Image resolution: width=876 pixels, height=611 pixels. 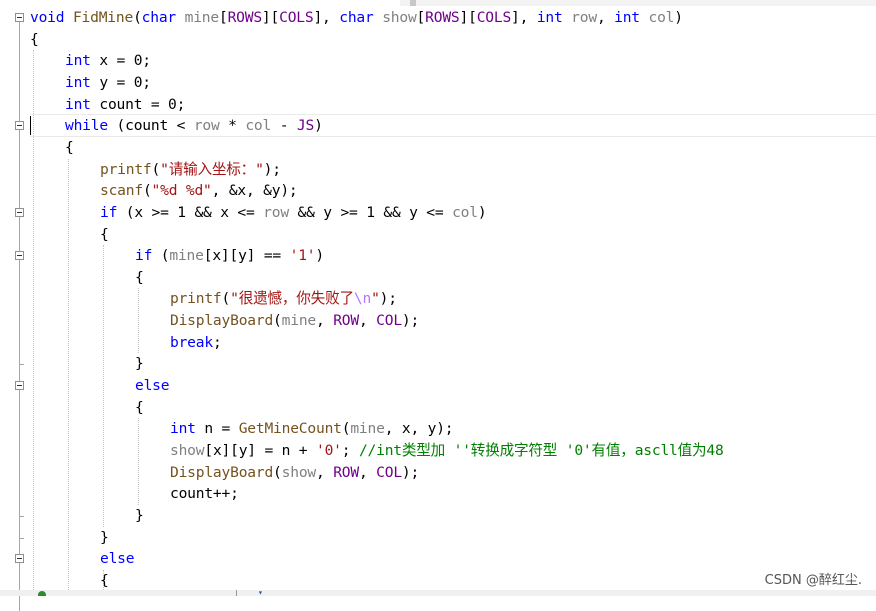 What do you see at coordinates (47, 17) in the screenshot?
I see `code-token: void` at bounding box center [47, 17].